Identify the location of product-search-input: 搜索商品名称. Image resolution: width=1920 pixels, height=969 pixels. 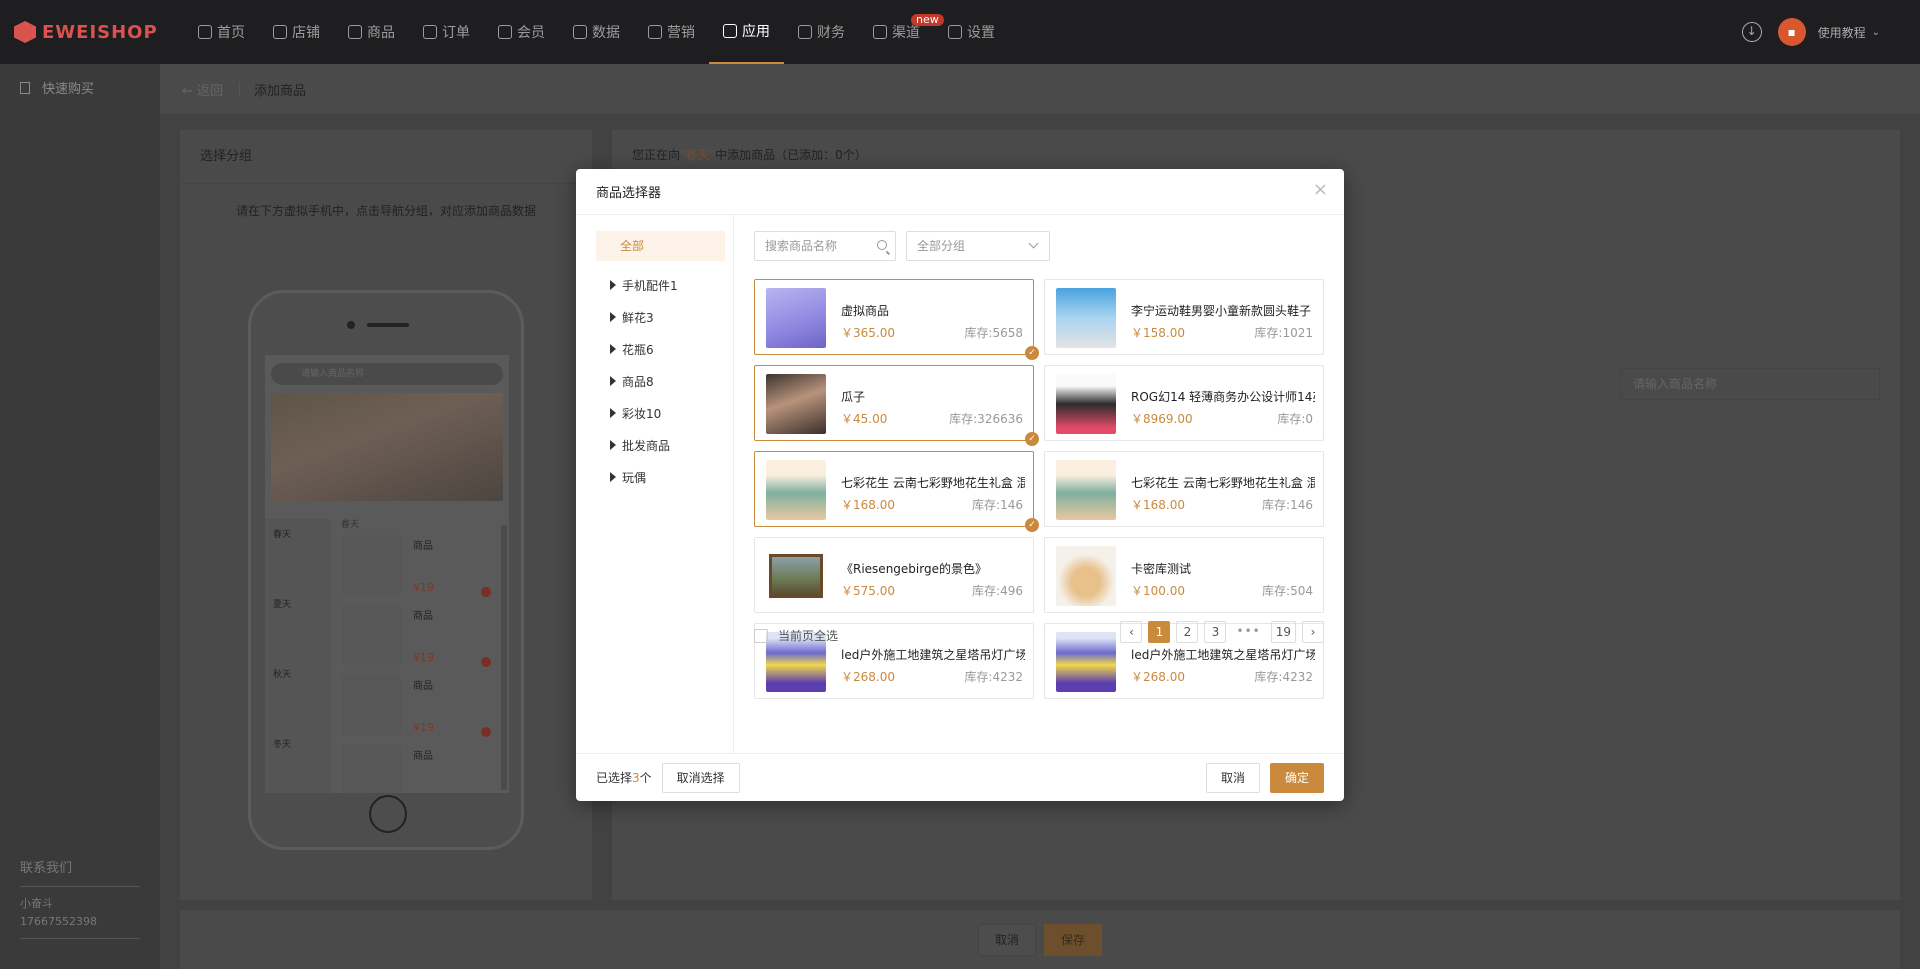
(825, 246).